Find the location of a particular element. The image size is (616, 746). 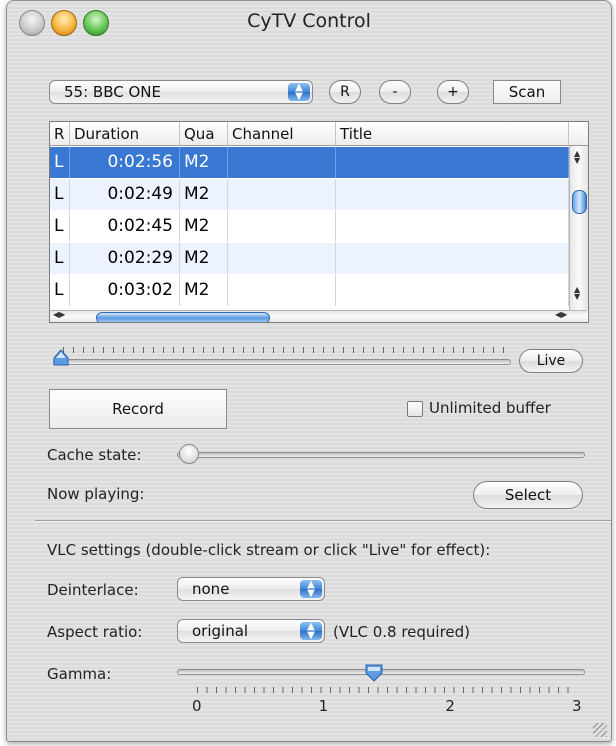

gamma-label: Gamma: is located at coordinates (79, 674).